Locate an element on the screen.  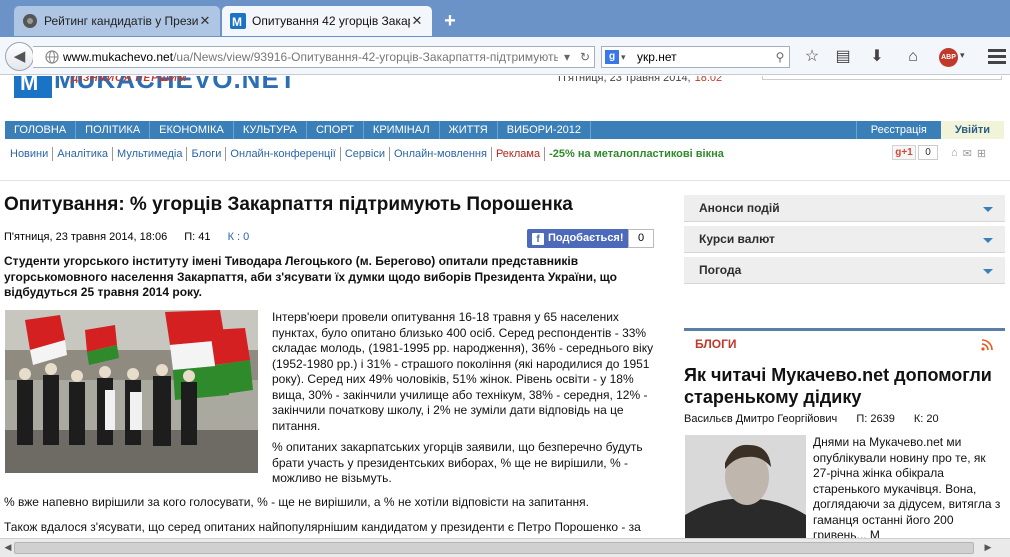
adblock-dropdown-icon: ▾ is located at coordinates (962, 55).